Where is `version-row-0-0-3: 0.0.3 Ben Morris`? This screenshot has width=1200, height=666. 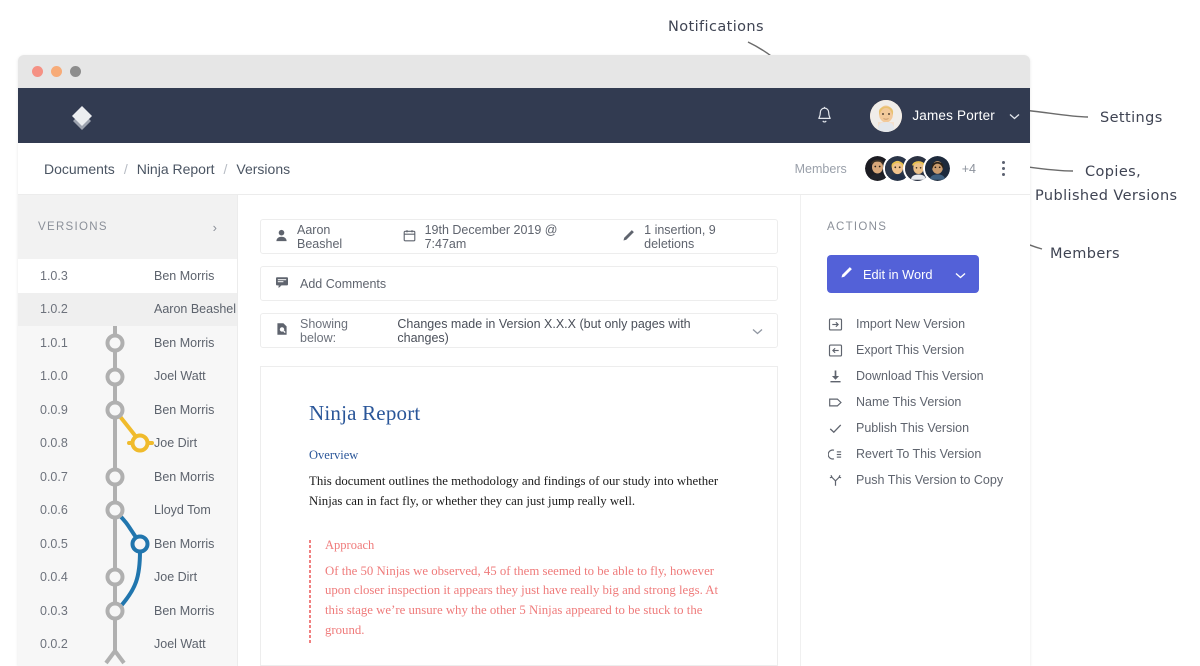
version-row-0-0-3: 0.0.3 Ben Morris is located at coordinates (127, 611).